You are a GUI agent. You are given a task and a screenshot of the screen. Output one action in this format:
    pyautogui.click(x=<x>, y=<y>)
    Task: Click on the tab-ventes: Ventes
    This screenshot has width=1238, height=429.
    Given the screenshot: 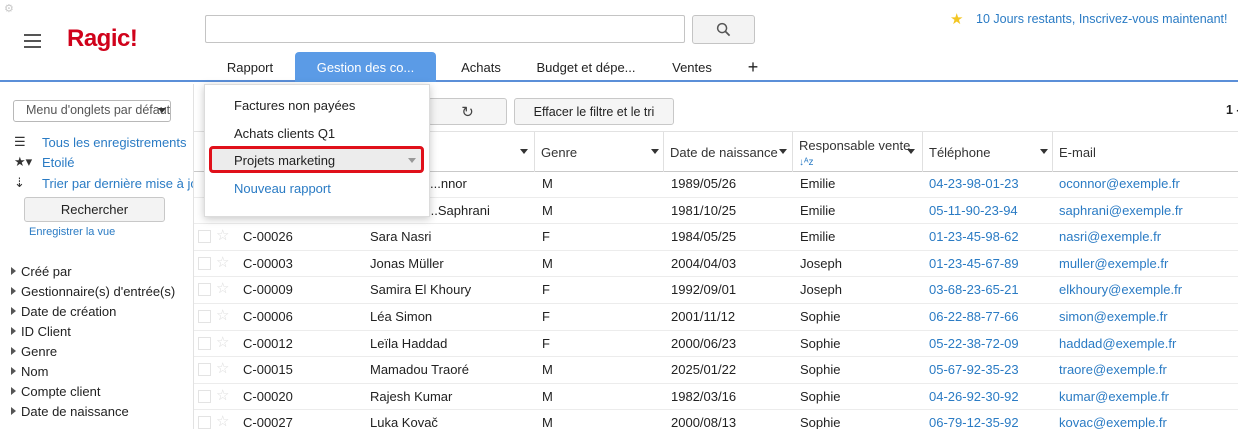 What is the action you would take?
    pyautogui.click(x=692, y=67)
    